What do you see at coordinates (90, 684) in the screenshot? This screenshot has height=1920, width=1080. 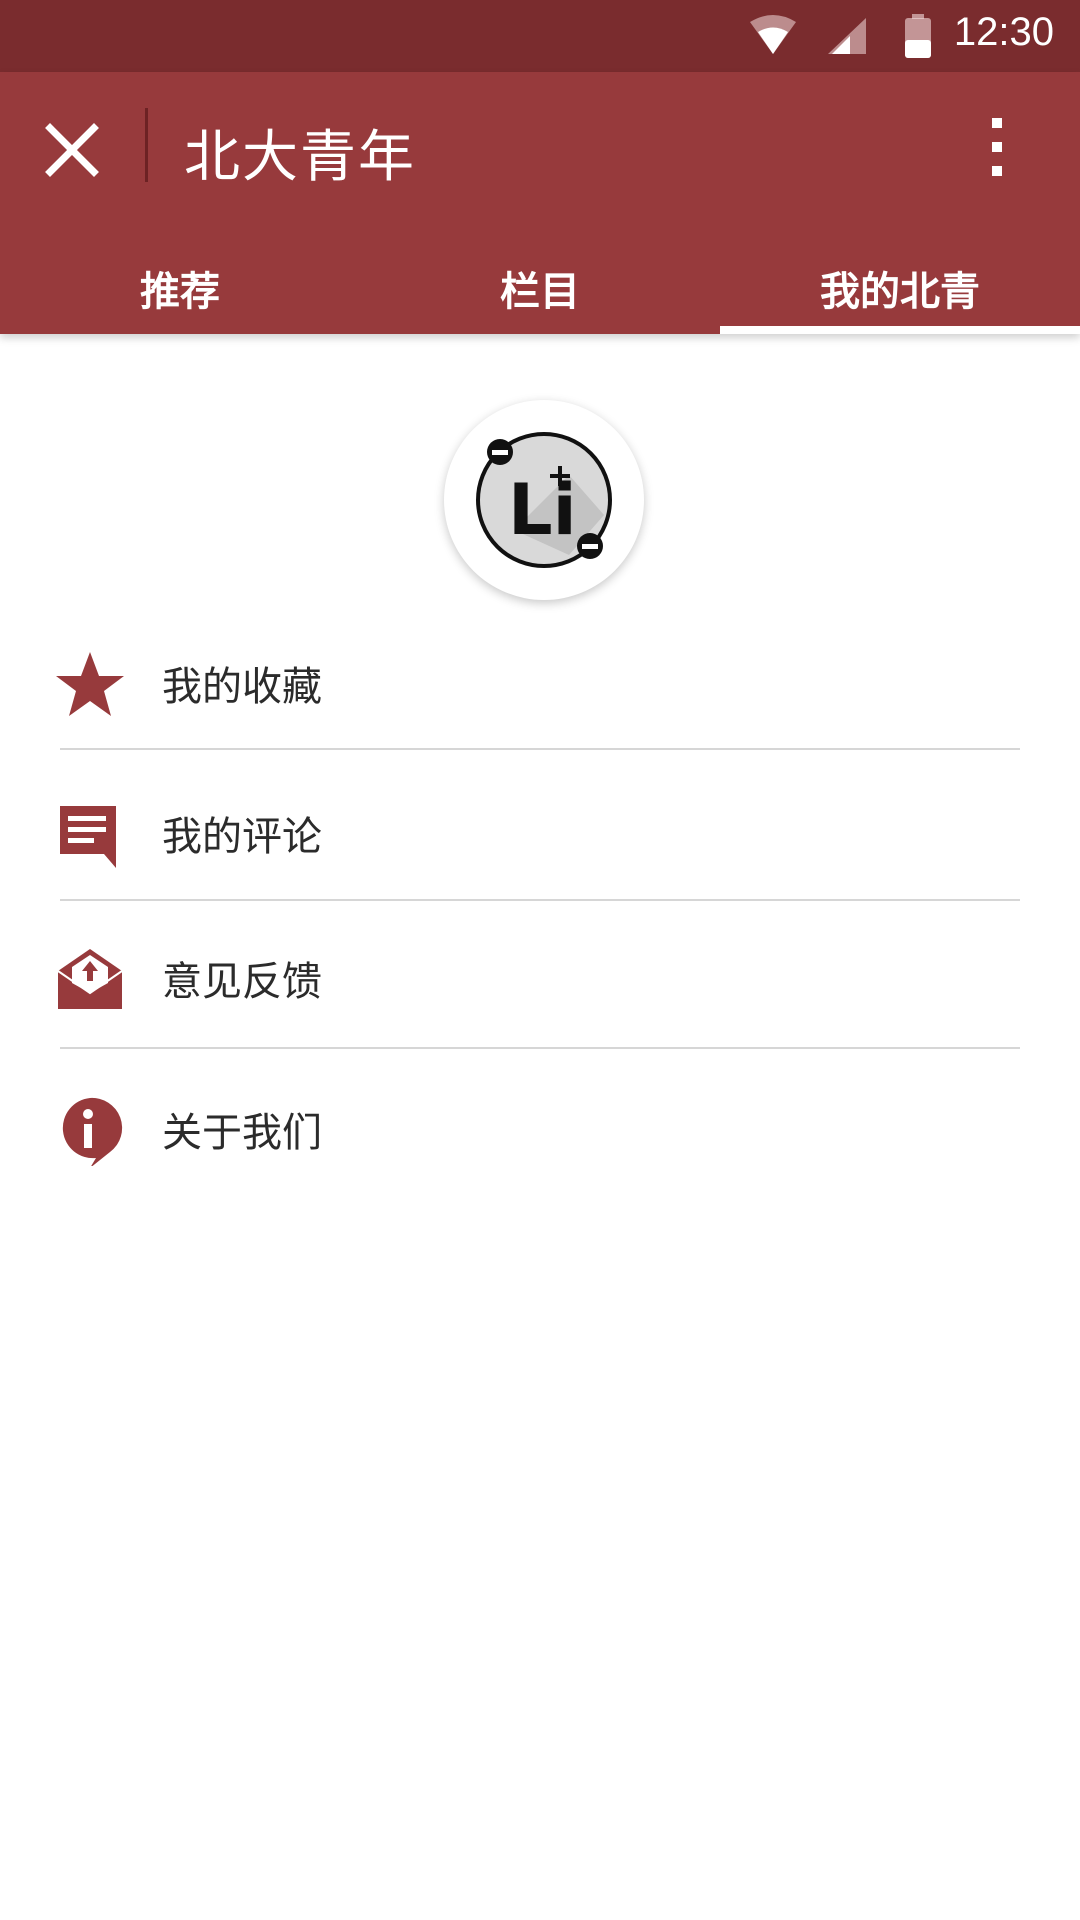 I see `star-icon` at bounding box center [90, 684].